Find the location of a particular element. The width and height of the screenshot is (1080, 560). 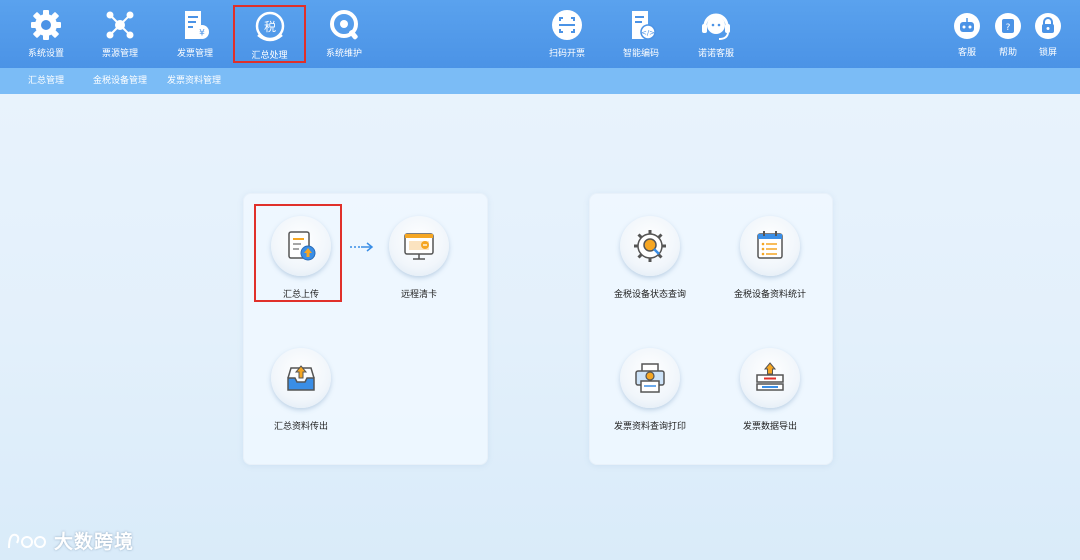

toolbar-lock-screen: 锁屏 is located at coordinates (1048, 34).